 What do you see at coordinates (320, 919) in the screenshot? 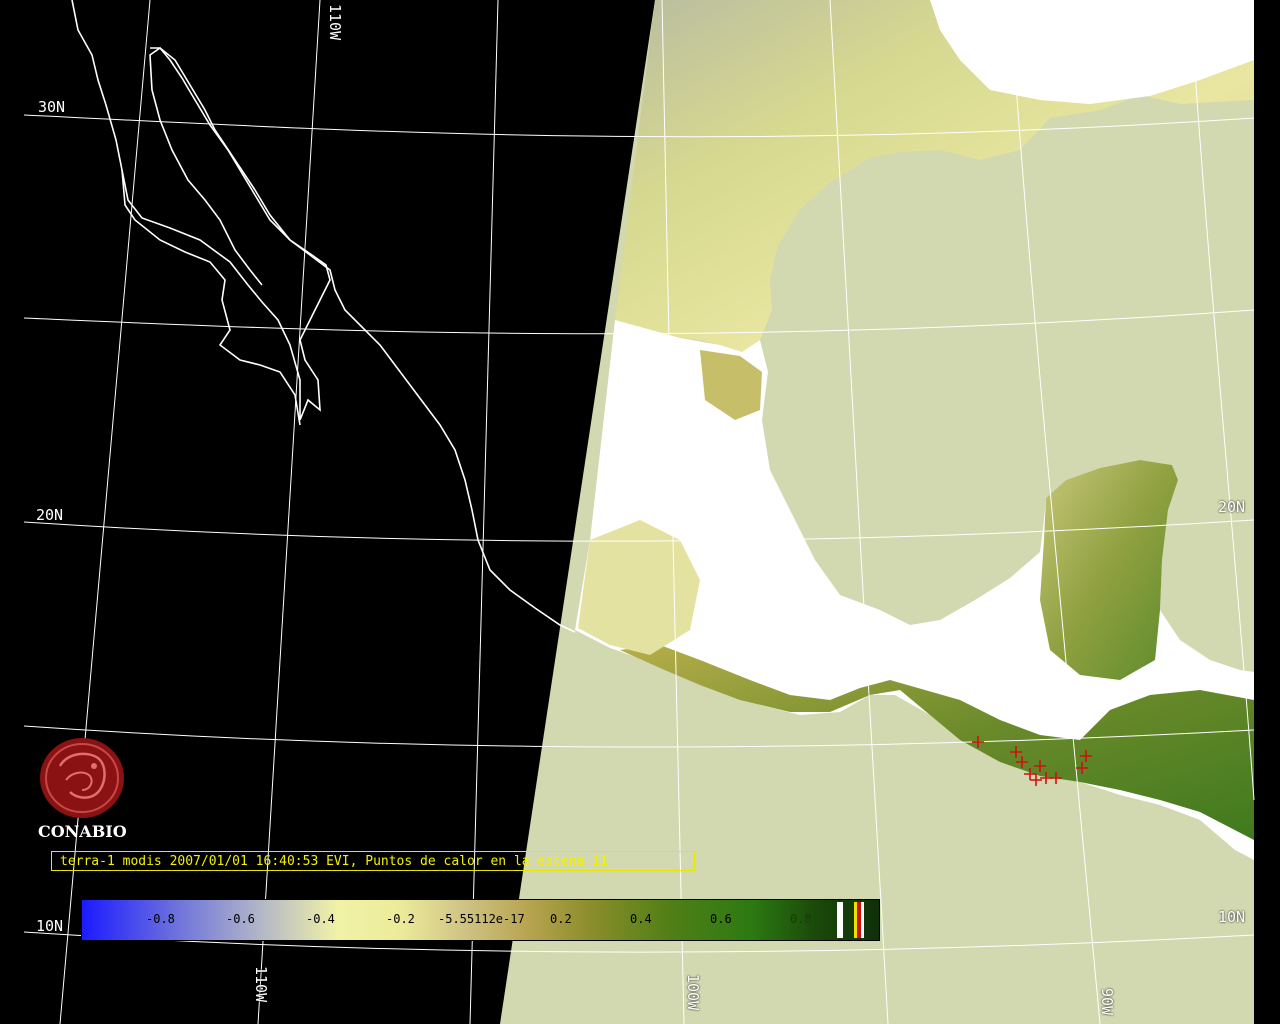
I see `colorbar-tick: -0.4` at bounding box center [320, 919].